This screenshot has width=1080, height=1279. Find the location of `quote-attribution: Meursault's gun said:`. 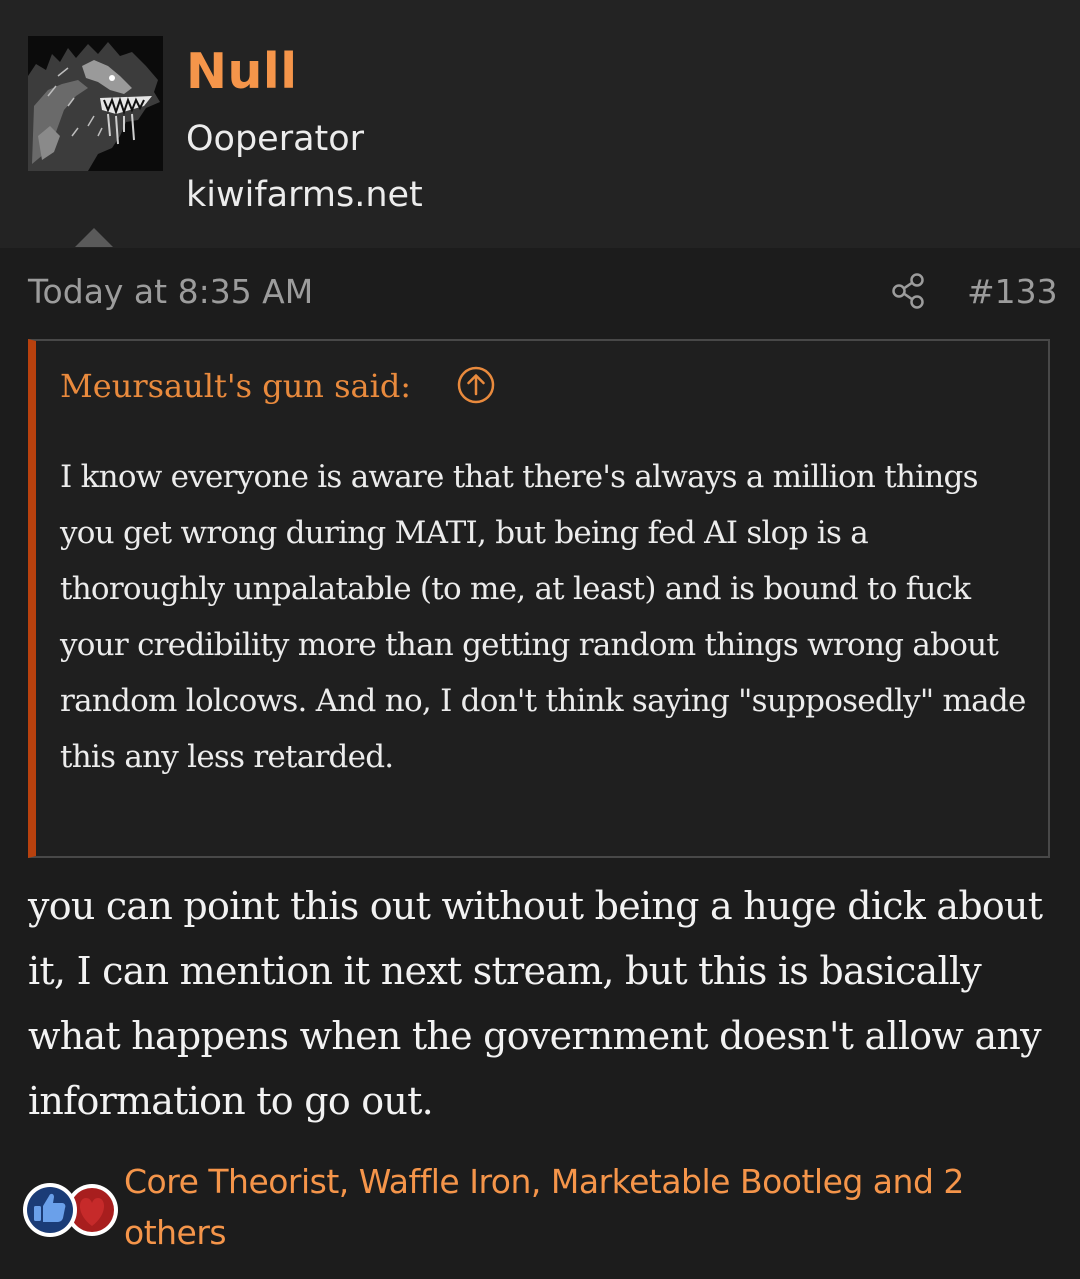

quote-attribution: Meursault's gun said: is located at coordinates (235, 386).